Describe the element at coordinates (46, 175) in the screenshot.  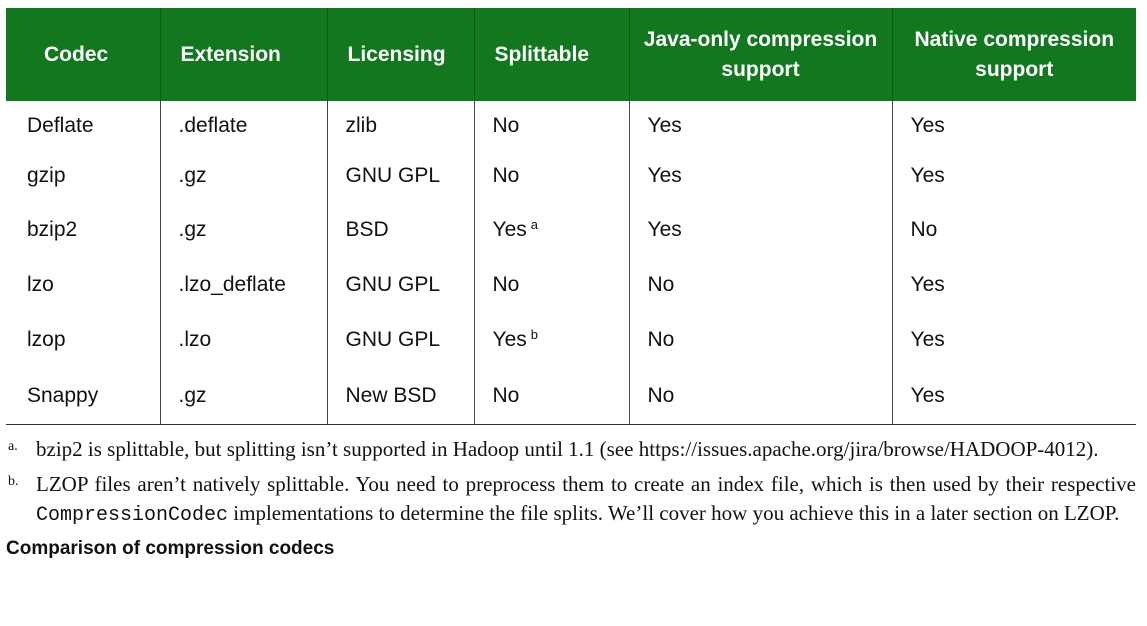
I see `cell-codec: gzip` at that location.